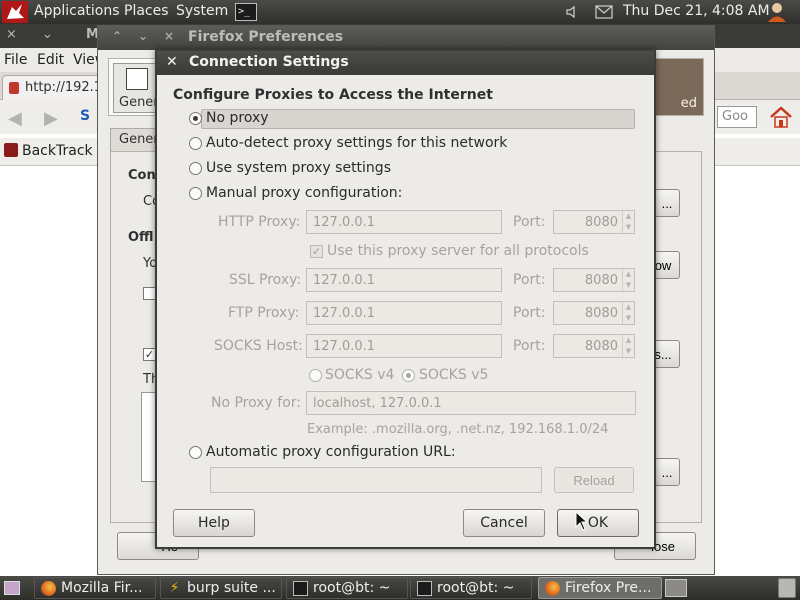 The width and height of the screenshot is (800, 600). What do you see at coordinates (688, 103) in the screenshot?
I see `pane-advanced-label: ed` at bounding box center [688, 103].